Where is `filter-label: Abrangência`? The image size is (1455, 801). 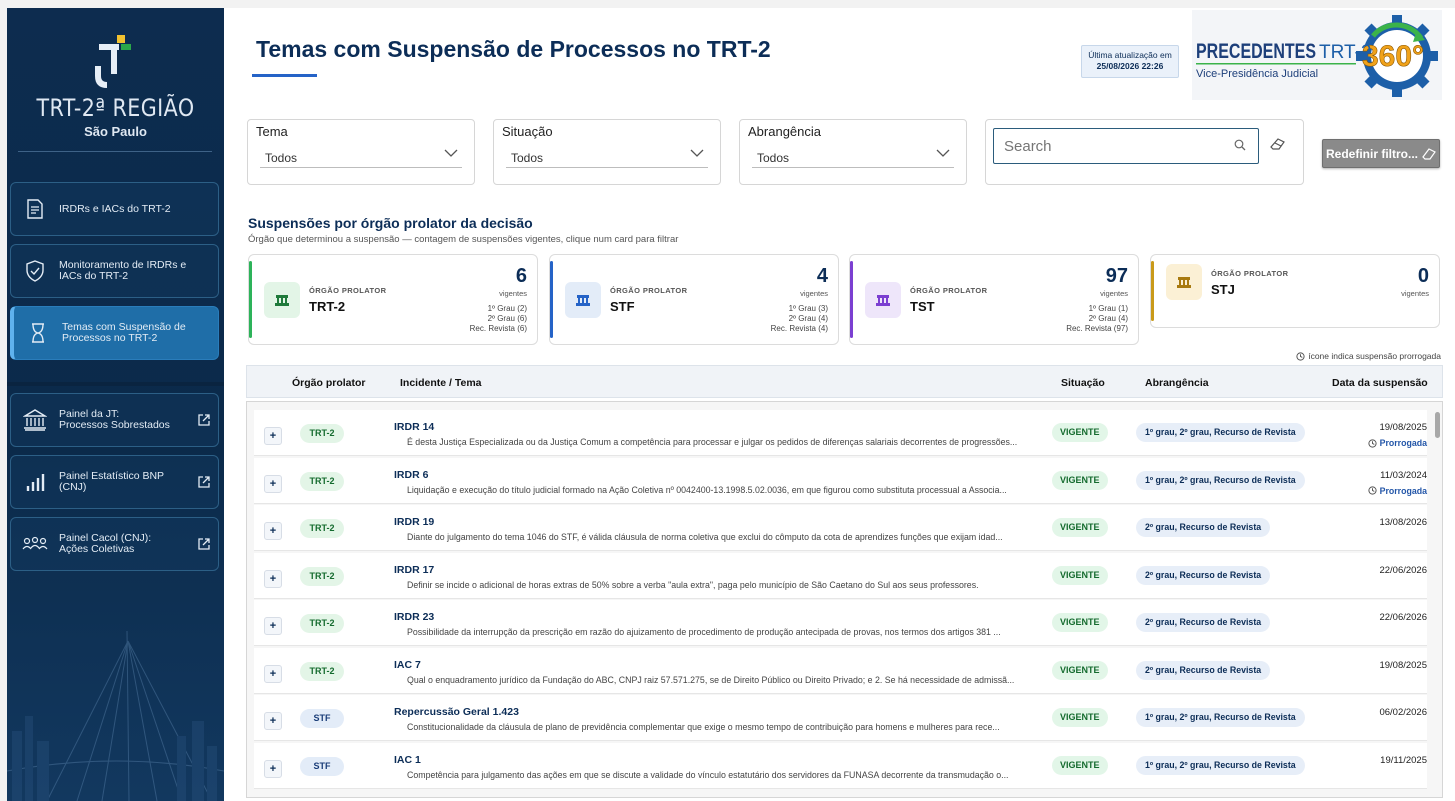
filter-label: Abrangência is located at coordinates (784, 131).